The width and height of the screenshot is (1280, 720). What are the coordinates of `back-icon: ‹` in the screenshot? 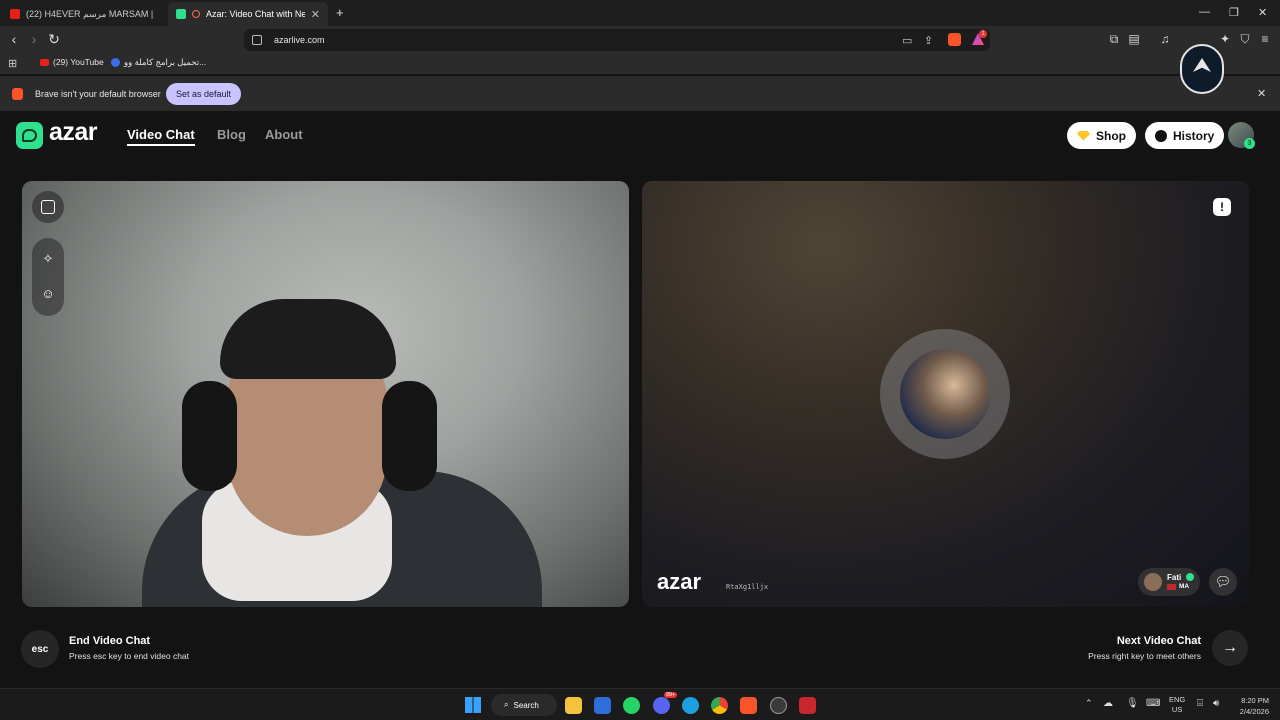 It's located at (14, 39).